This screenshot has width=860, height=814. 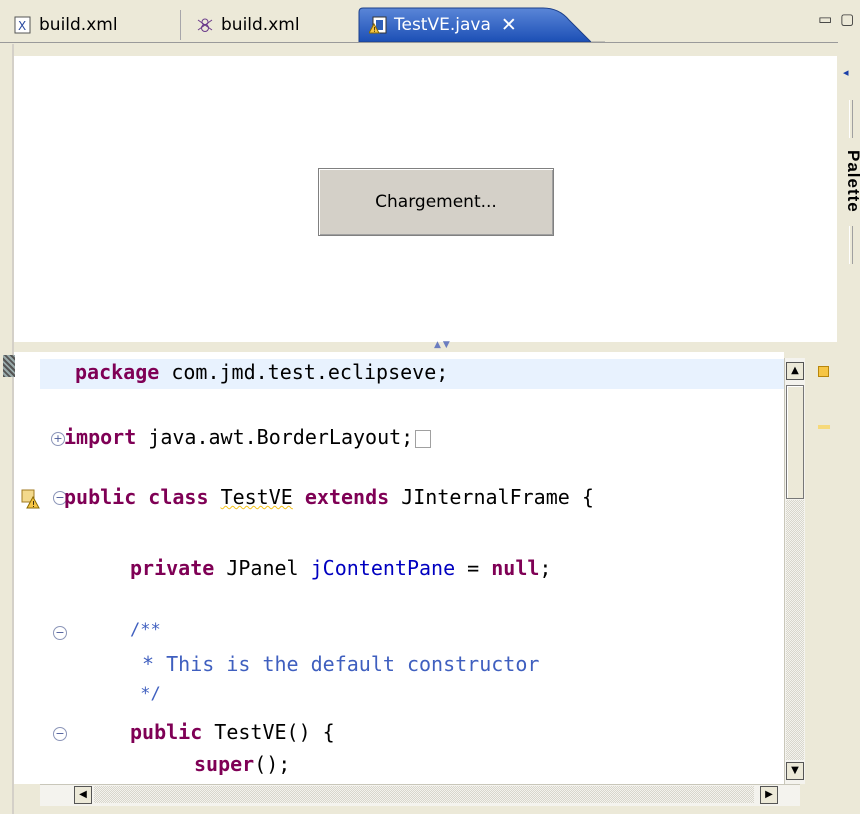 What do you see at coordinates (424, 794) in the screenshot?
I see `horizontal-scroll-track` at bounding box center [424, 794].